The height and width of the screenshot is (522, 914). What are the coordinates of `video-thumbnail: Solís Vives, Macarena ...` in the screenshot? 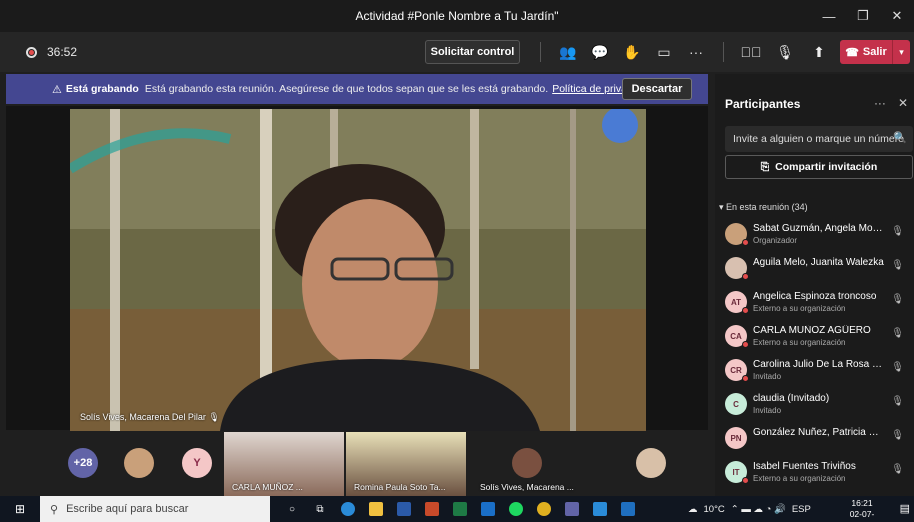 It's located at (532, 464).